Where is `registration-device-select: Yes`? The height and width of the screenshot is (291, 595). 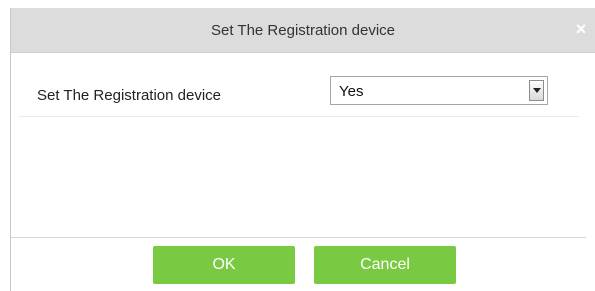
registration-device-select: Yes is located at coordinates (439, 90).